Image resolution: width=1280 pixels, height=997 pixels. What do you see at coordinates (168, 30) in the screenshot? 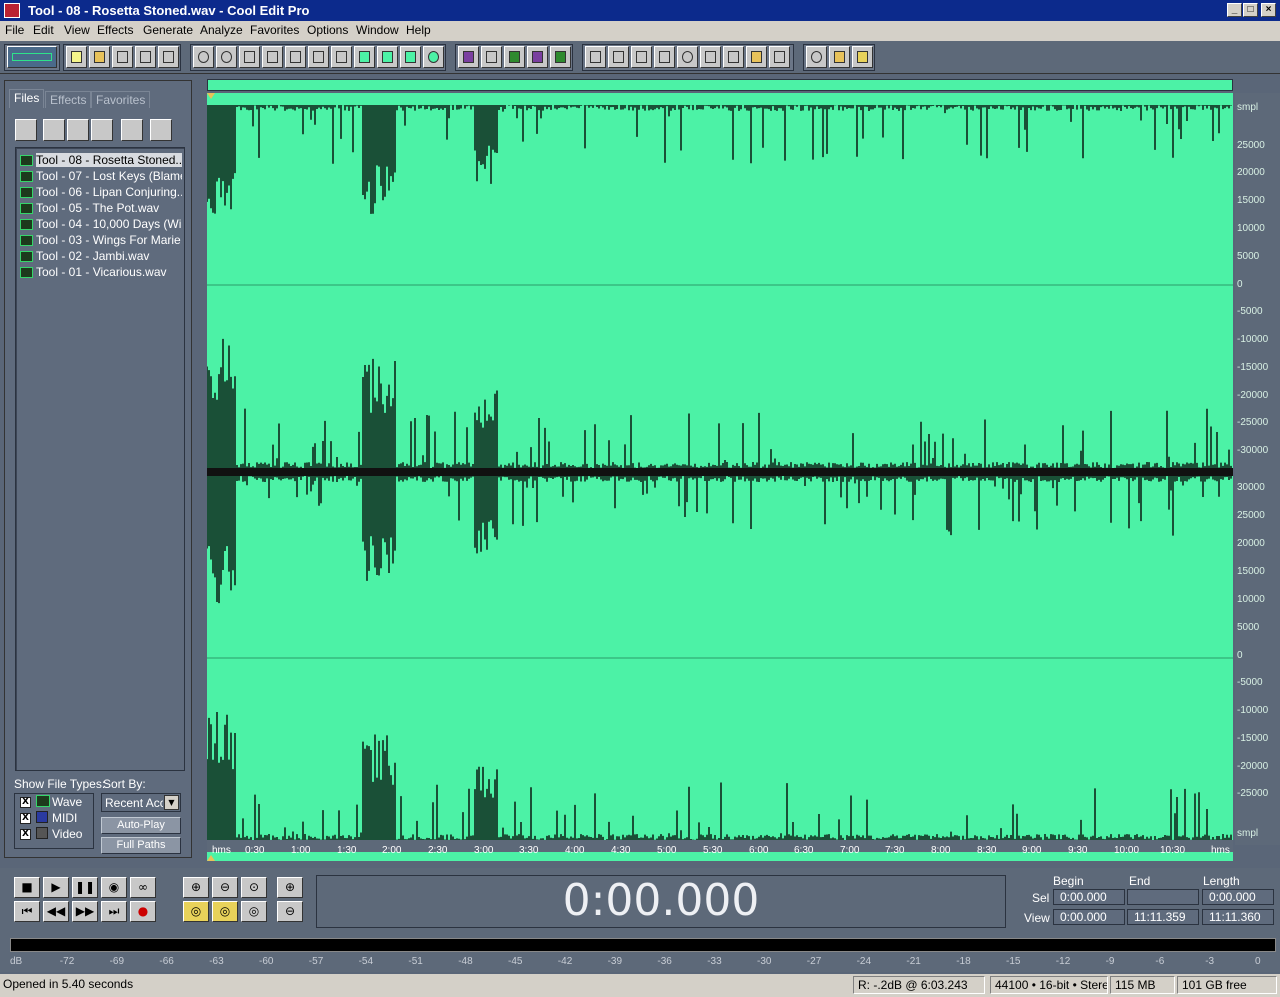
I see `menu-generate: Generate` at bounding box center [168, 30].